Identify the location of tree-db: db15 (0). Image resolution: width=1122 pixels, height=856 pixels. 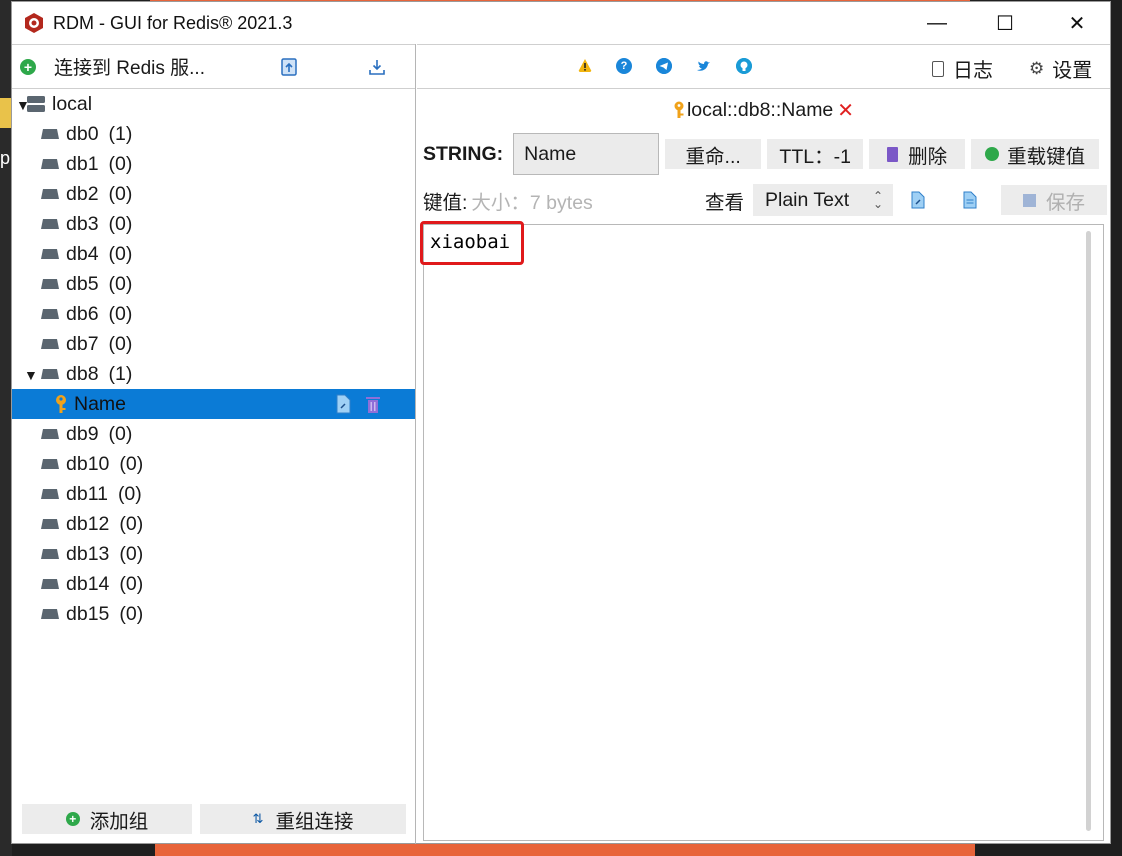
(213, 614).